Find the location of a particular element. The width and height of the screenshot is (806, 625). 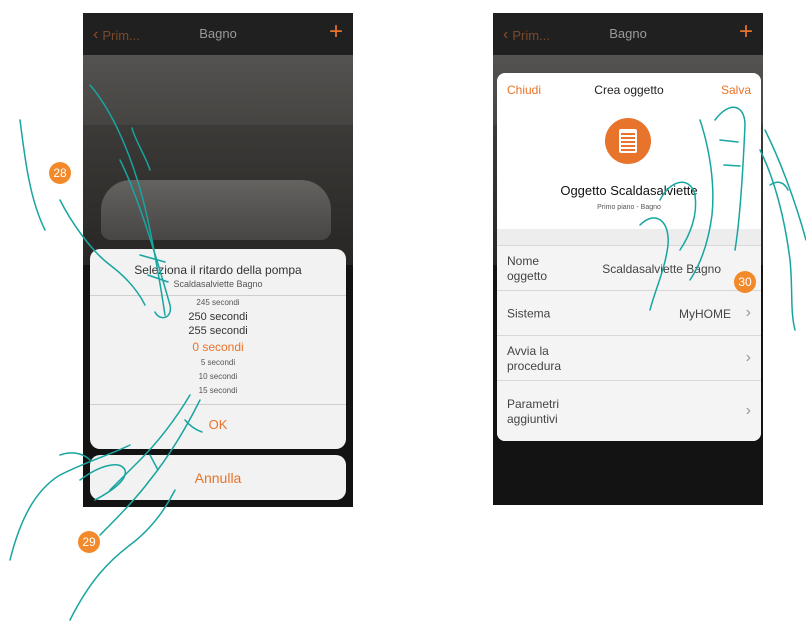

step-badge-29: 29 is located at coordinates (89, 542).